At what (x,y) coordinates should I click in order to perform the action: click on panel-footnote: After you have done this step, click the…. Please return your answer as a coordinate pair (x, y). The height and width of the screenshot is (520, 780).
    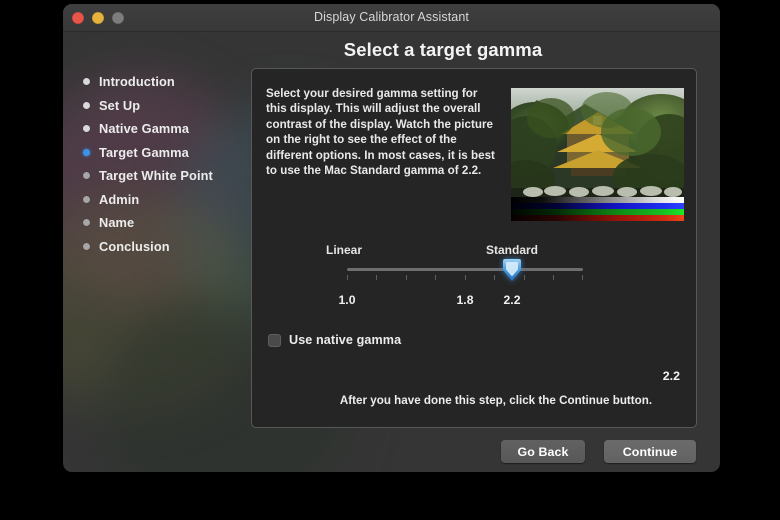
    Looking at the image, I should click on (496, 400).